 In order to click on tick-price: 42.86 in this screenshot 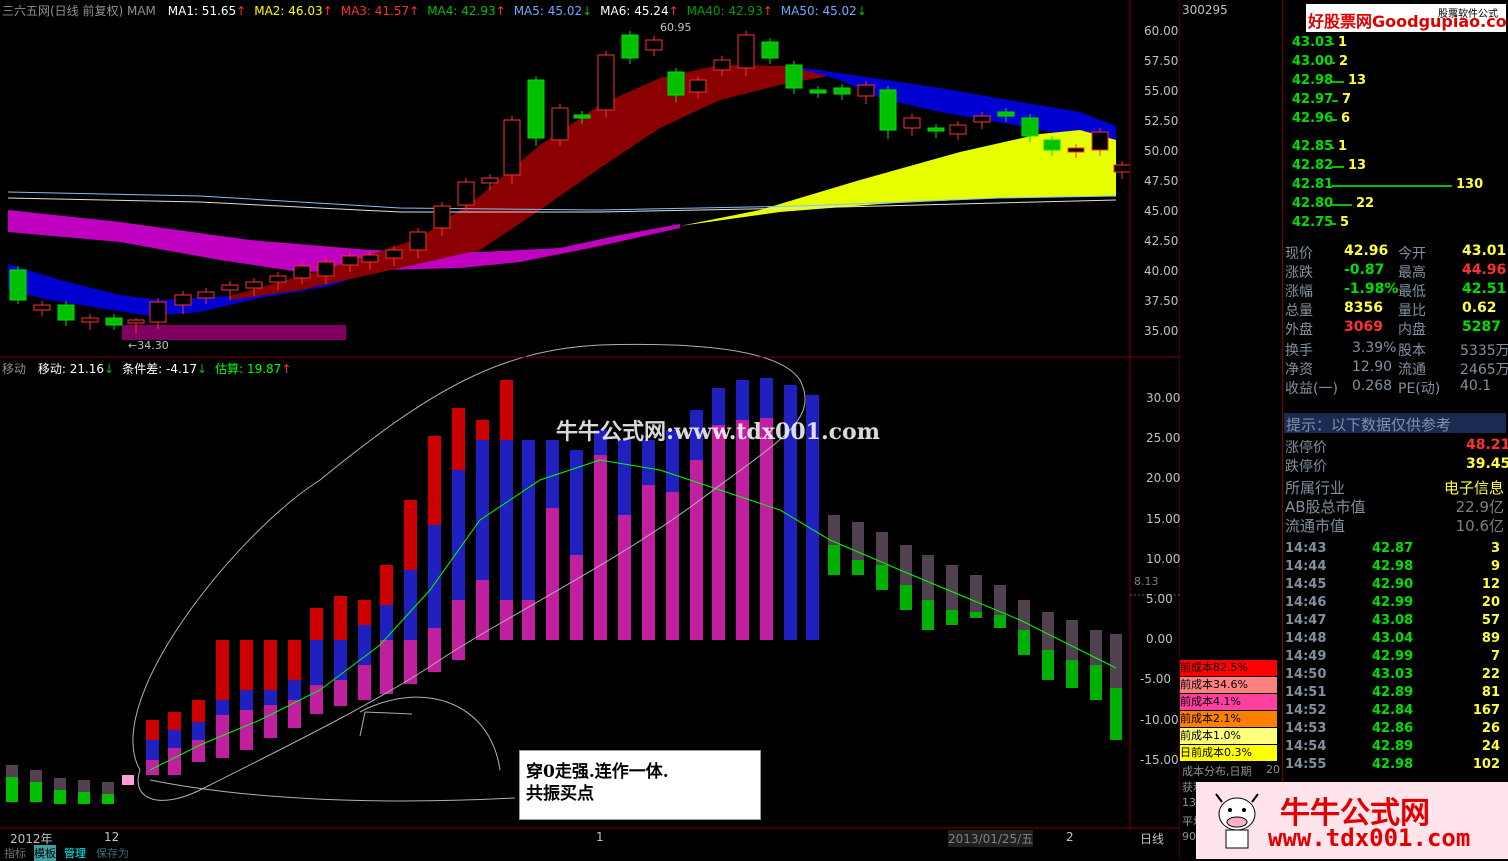, I will do `click(1393, 728)`.